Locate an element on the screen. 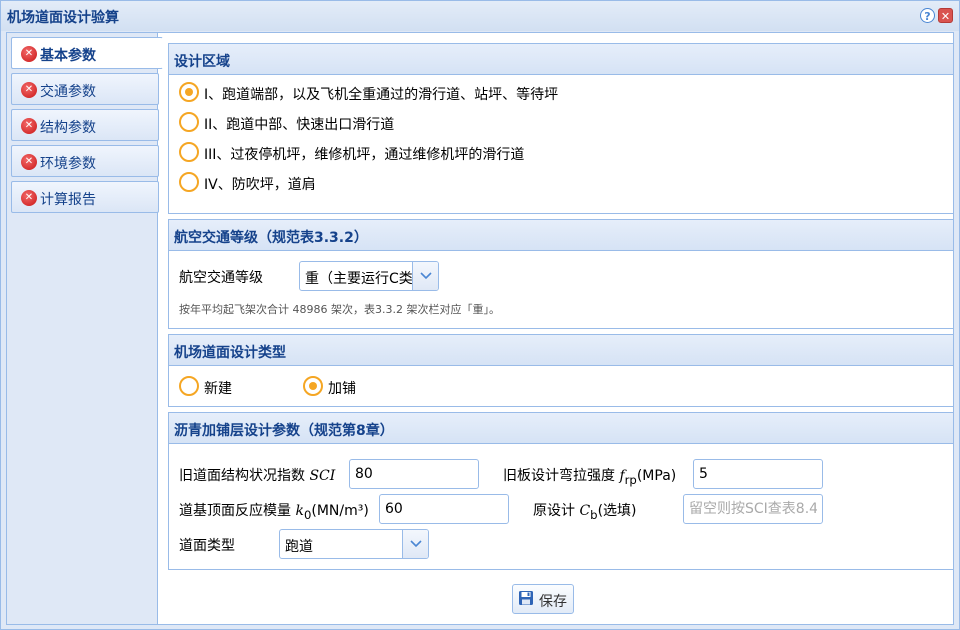 Image resolution: width=960 pixels, height=630 pixels. help-icon: ? is located at coordinates (927, 15).